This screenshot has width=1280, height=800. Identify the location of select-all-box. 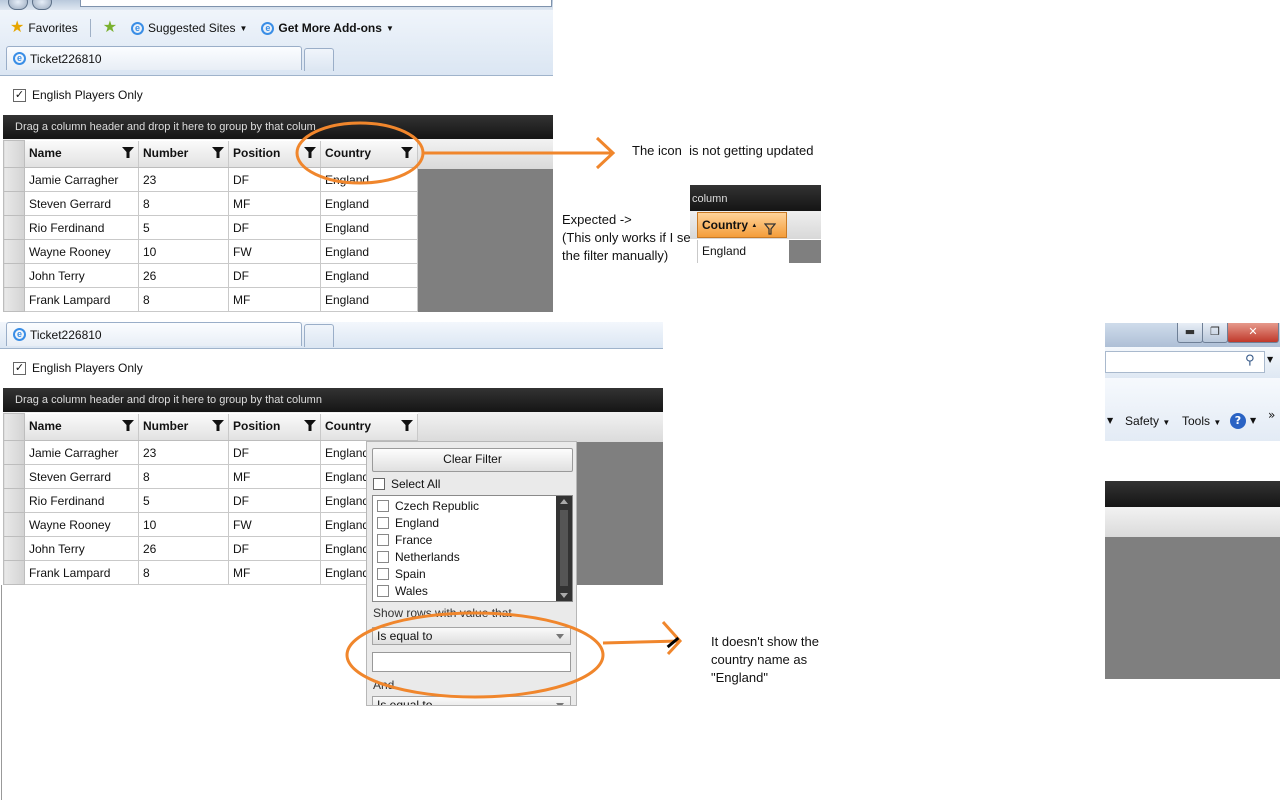
(379, 484).